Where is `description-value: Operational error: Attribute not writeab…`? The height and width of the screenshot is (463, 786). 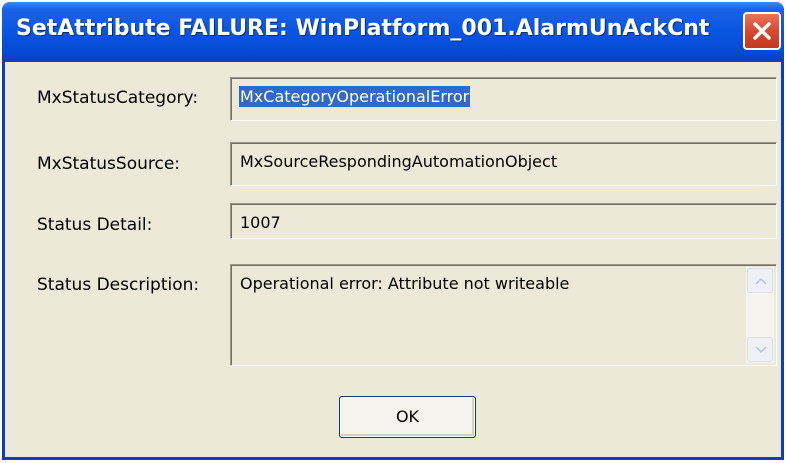
description-value: Operational error: Attribute not writeab… is located at coordinates (405, 283).